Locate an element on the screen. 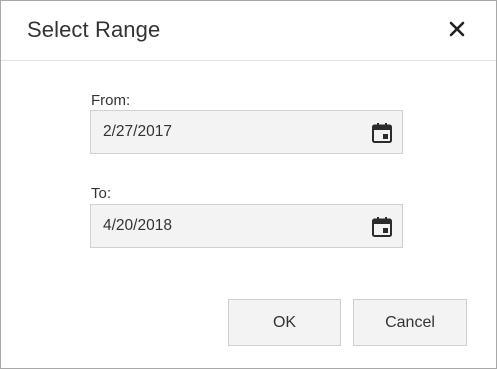 The height and width of the screenshot is (369, 497). to-calendar-button is located at coordinates (382, 227).